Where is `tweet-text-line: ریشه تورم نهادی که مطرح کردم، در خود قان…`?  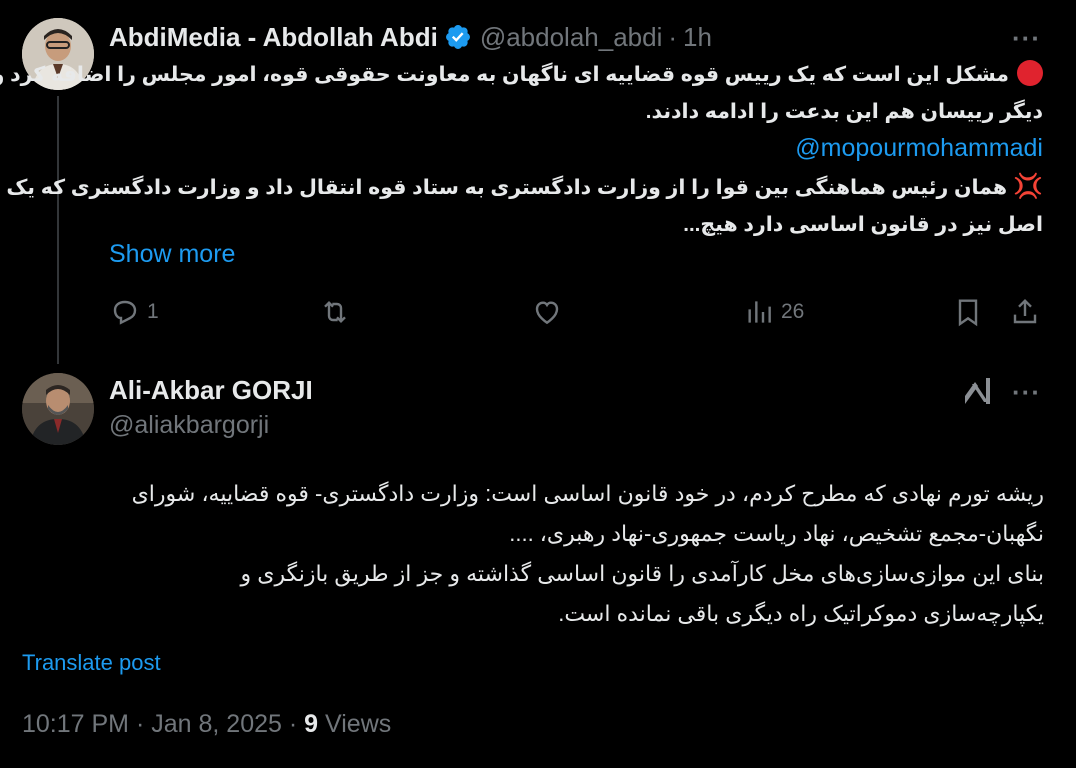
tweet-text-line: ریشه تورم نهادی که مطرح کردم، در خود قان… is located at coordinates (587, 493).